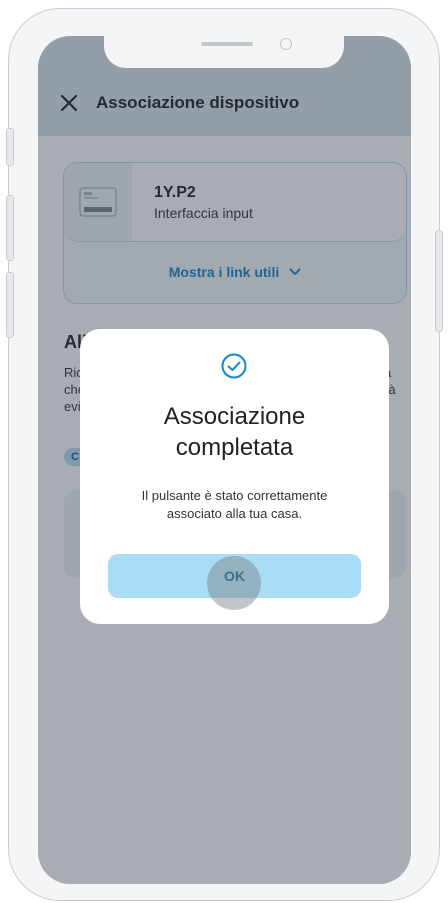 The width and height of the screenshot is (448, 903). Describe the element at coordinates (10, 147) in the screenshot. I see `phone-side-button` at that location.